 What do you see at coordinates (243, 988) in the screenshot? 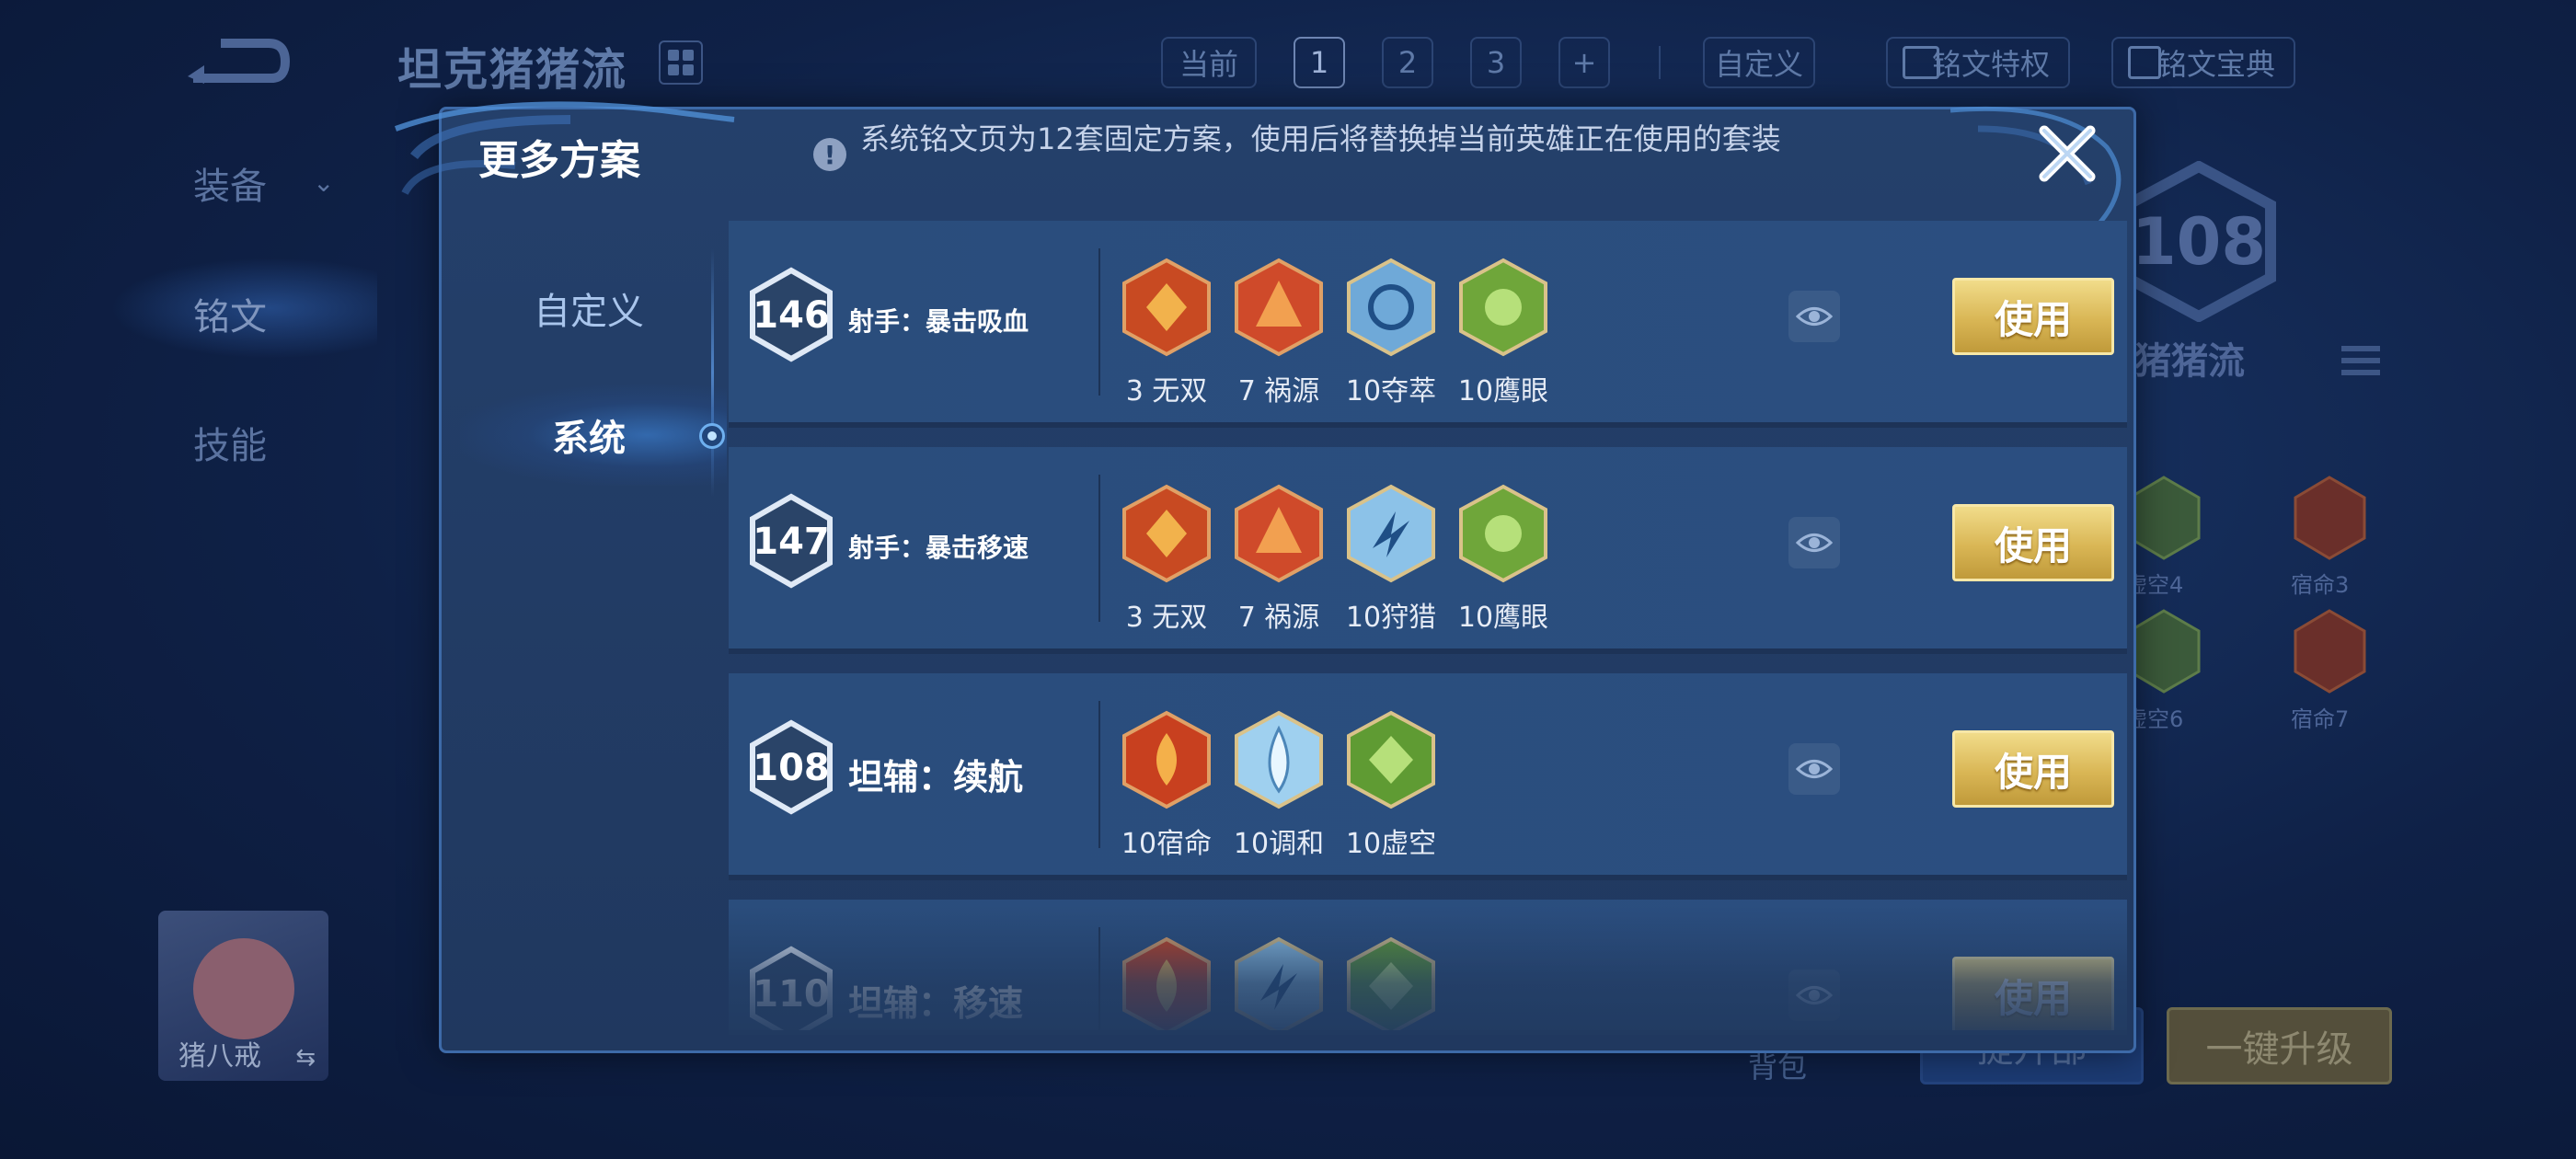
I see `hero-portrait` at bounding box center [243, 988].